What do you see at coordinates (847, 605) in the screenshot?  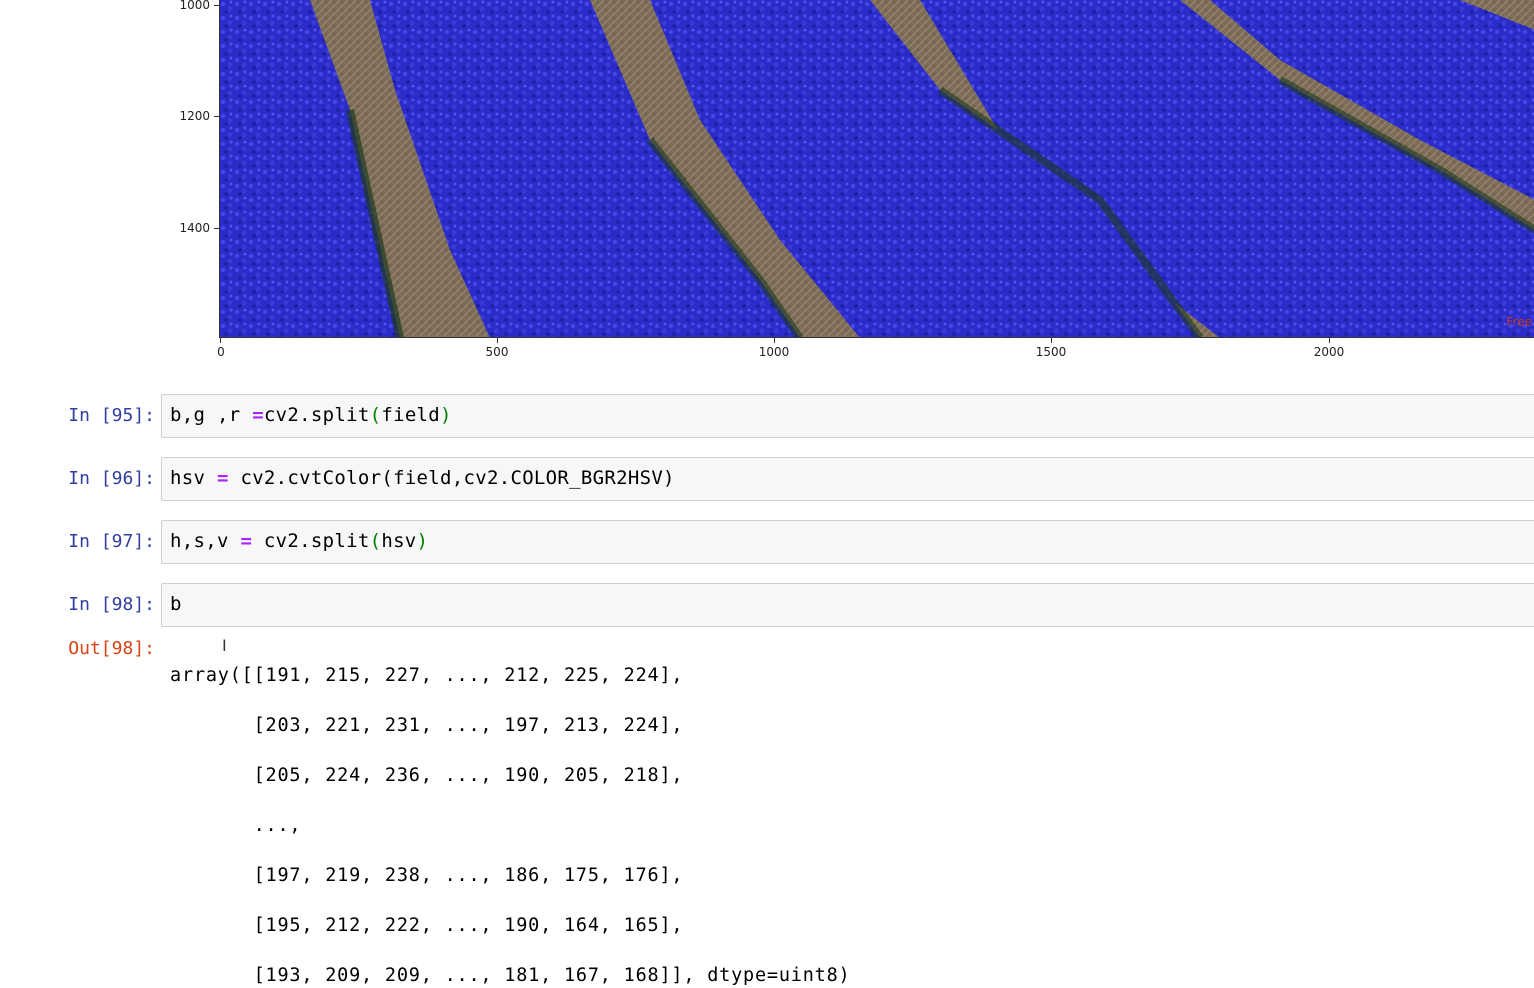 I see `code-input: b` at bounding box center [847, 605].